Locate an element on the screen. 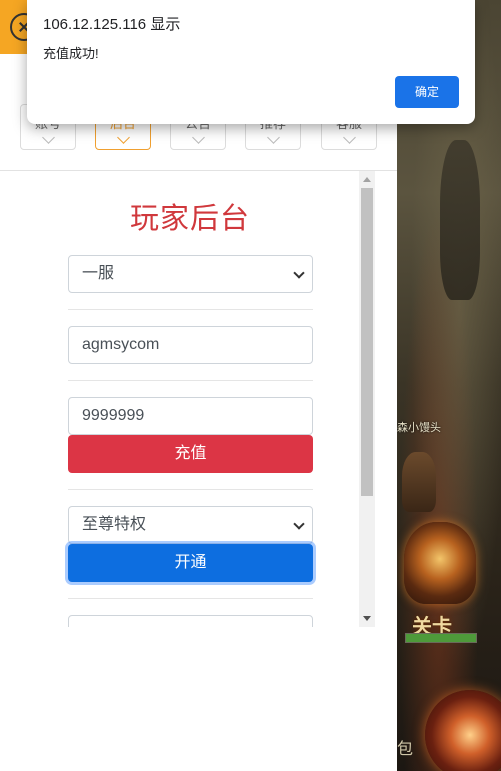  privilege-select: 至尊特权 is located at coordinates (190, 525).